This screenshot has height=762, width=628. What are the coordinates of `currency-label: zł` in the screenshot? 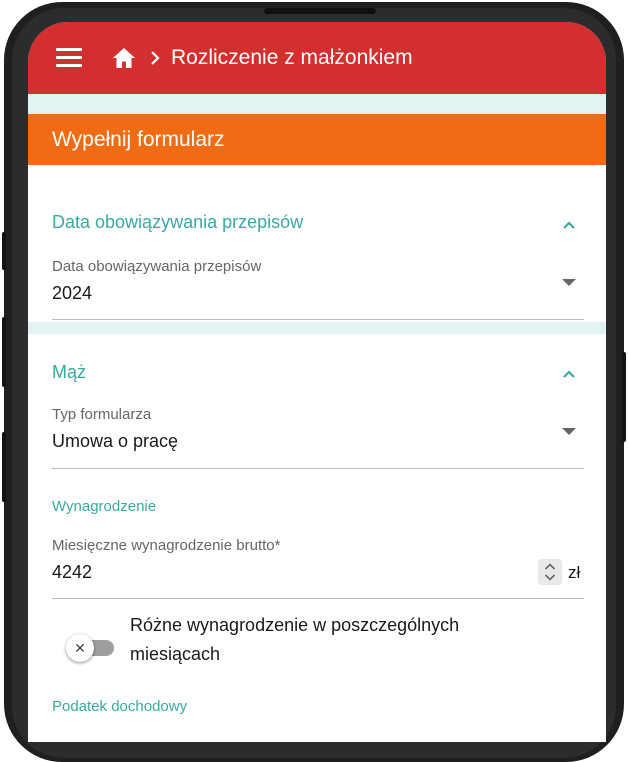 It's located at (574, 572).